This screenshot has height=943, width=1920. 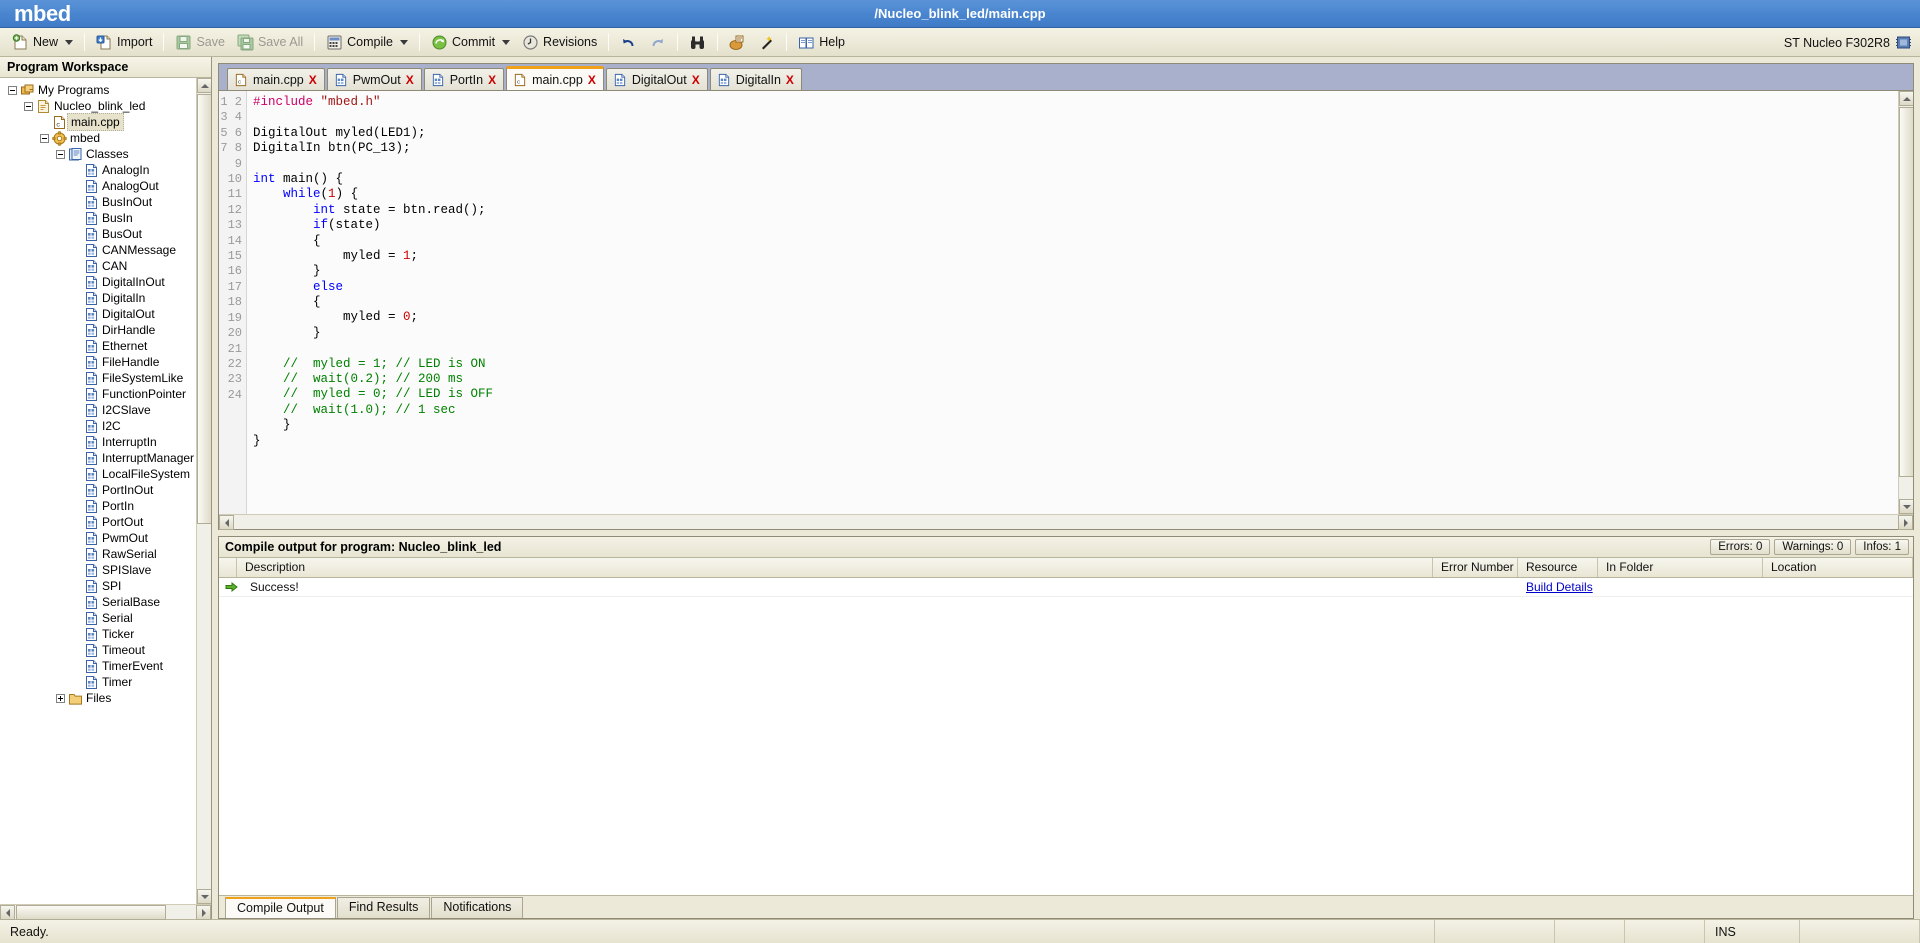 What do you see at coordinates (737, 42) in the screenshot?
I see `share-button` at bounding box center [737, 42].